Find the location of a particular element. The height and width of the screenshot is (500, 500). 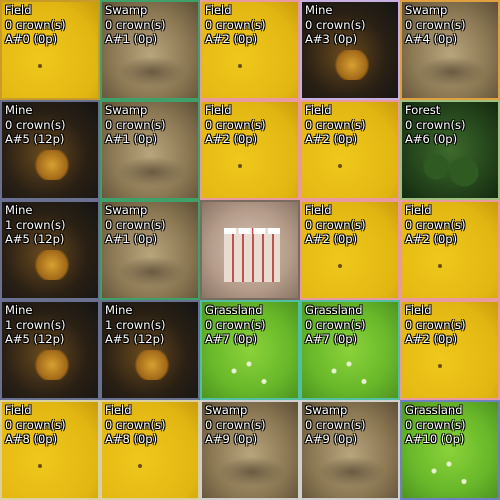

tile-label: Mine 1 crown(s) A#5 (12p) is located at coordinates (135, 325).